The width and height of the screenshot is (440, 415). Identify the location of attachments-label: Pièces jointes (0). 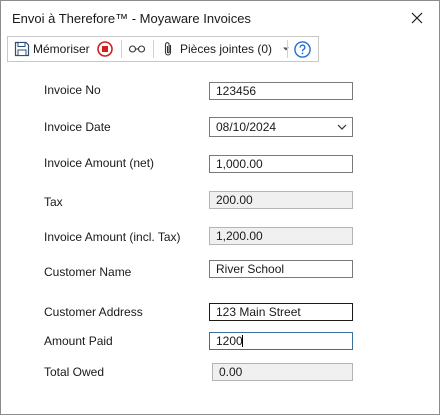
(226, 49).